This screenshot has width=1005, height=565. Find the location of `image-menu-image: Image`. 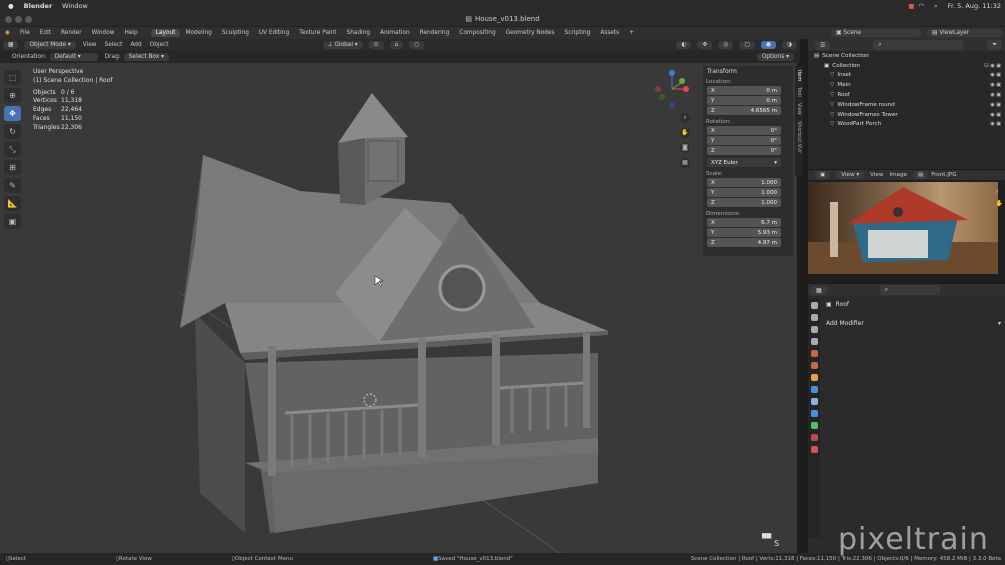

image-menu-image: Image is located at coordinates (898, 175).